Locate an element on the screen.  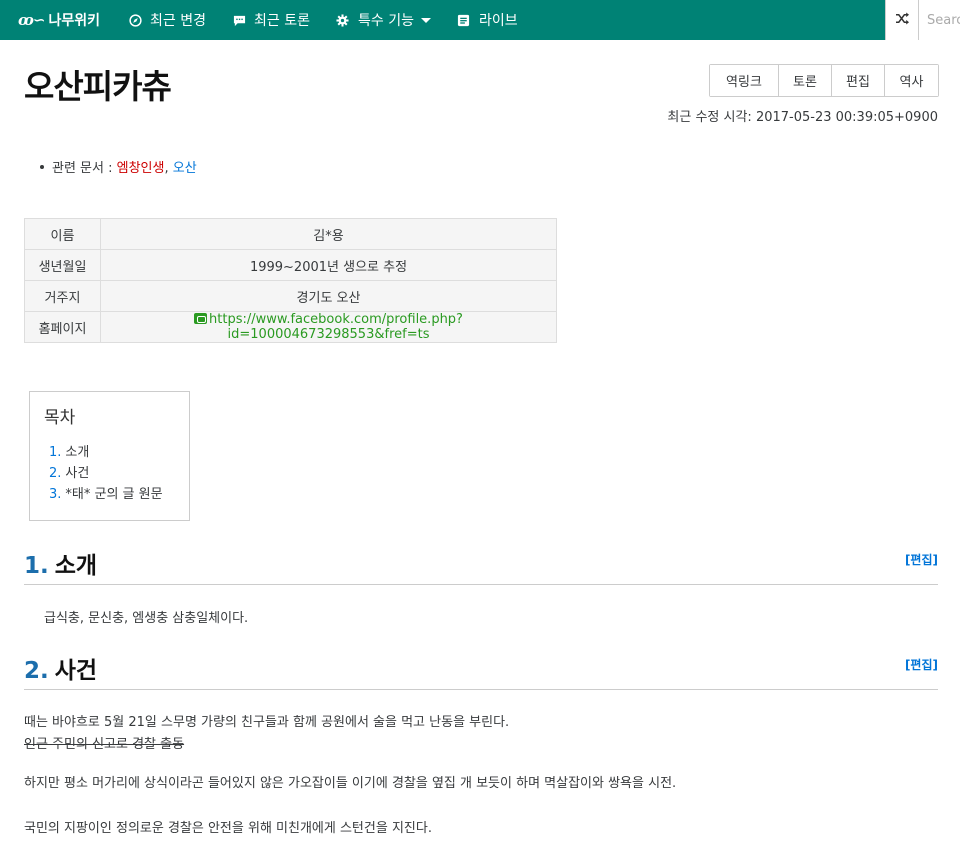
info-key: 거주지 is located at coordinates (62, 296).